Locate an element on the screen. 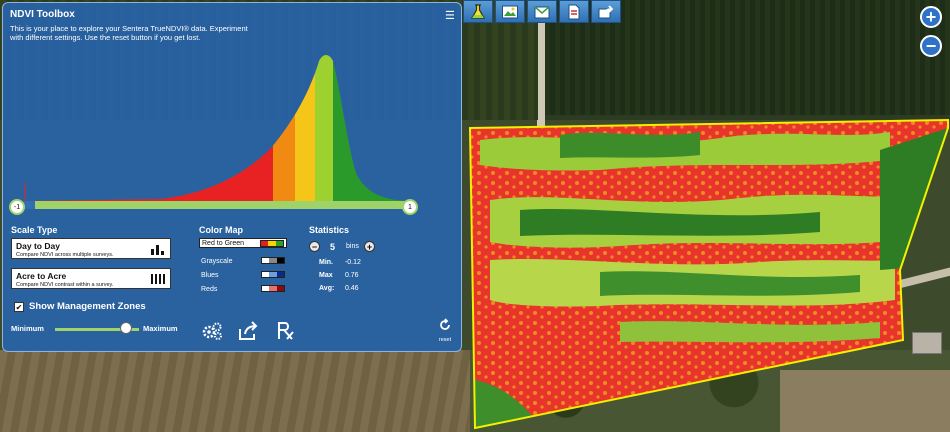 This screenshot has width=950, height=432. map-export-icon is located at coordinates (542, 11).